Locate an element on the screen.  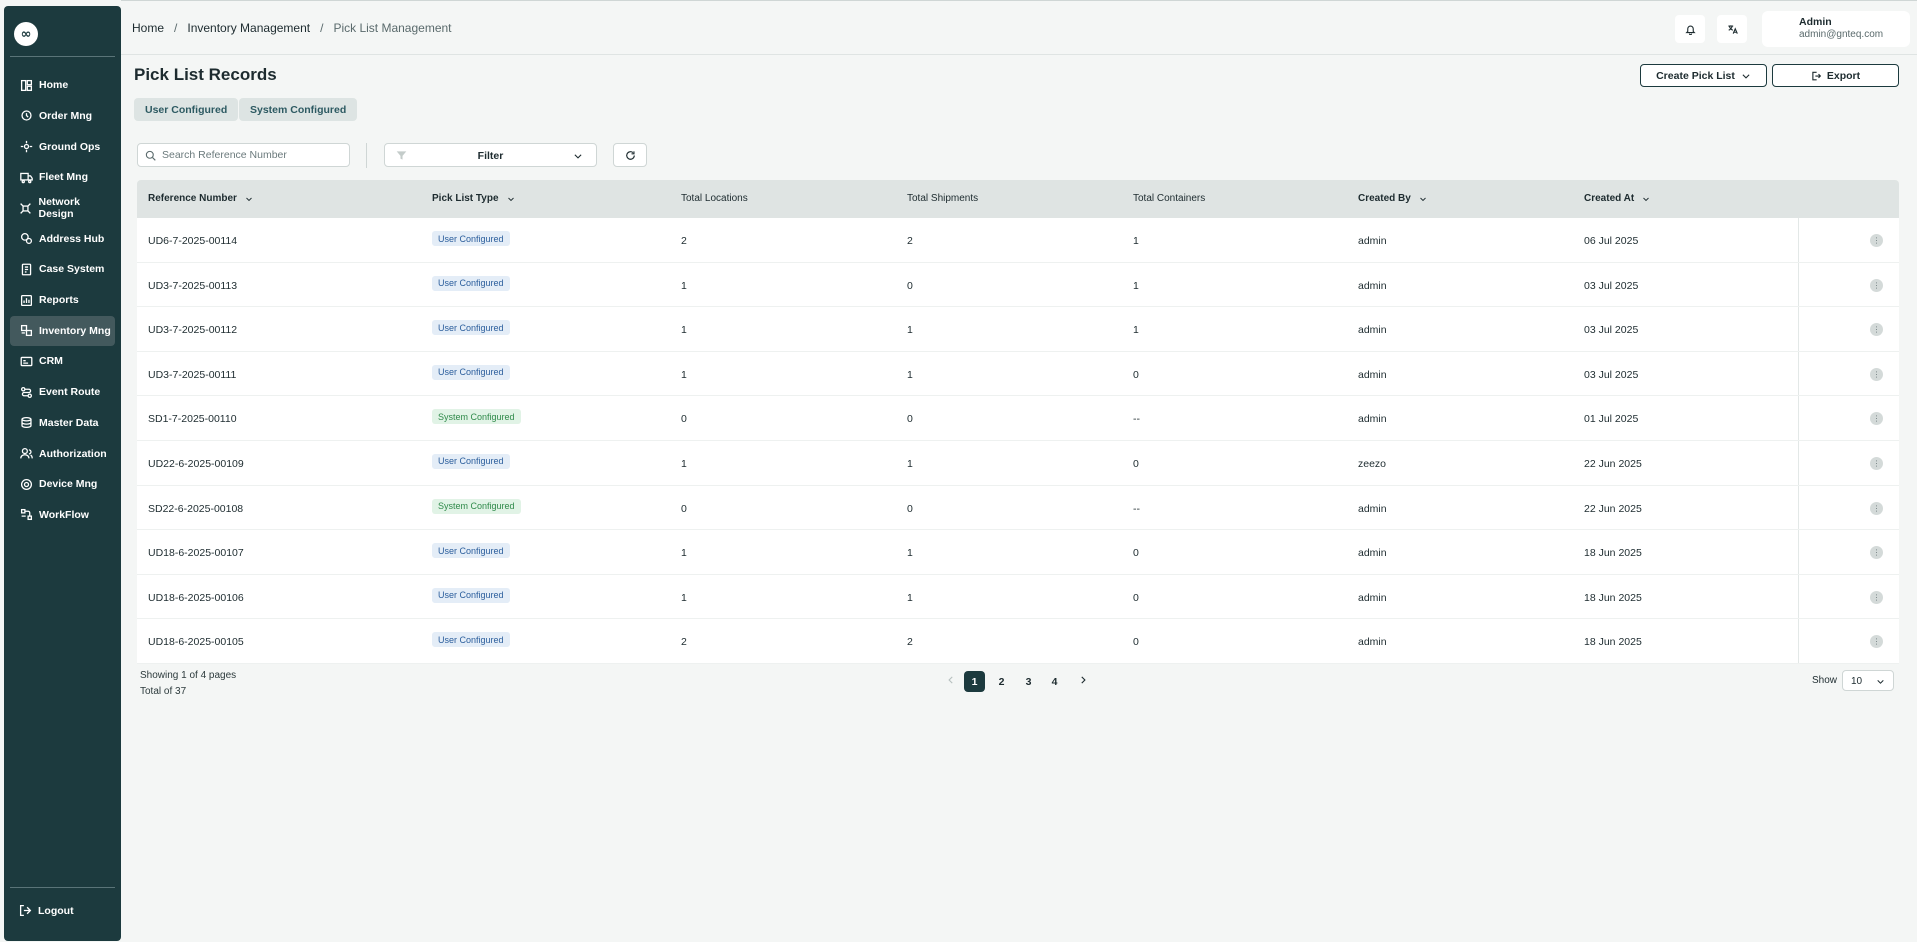
cell-containers: 1 is located at coordinates (1136, 330).